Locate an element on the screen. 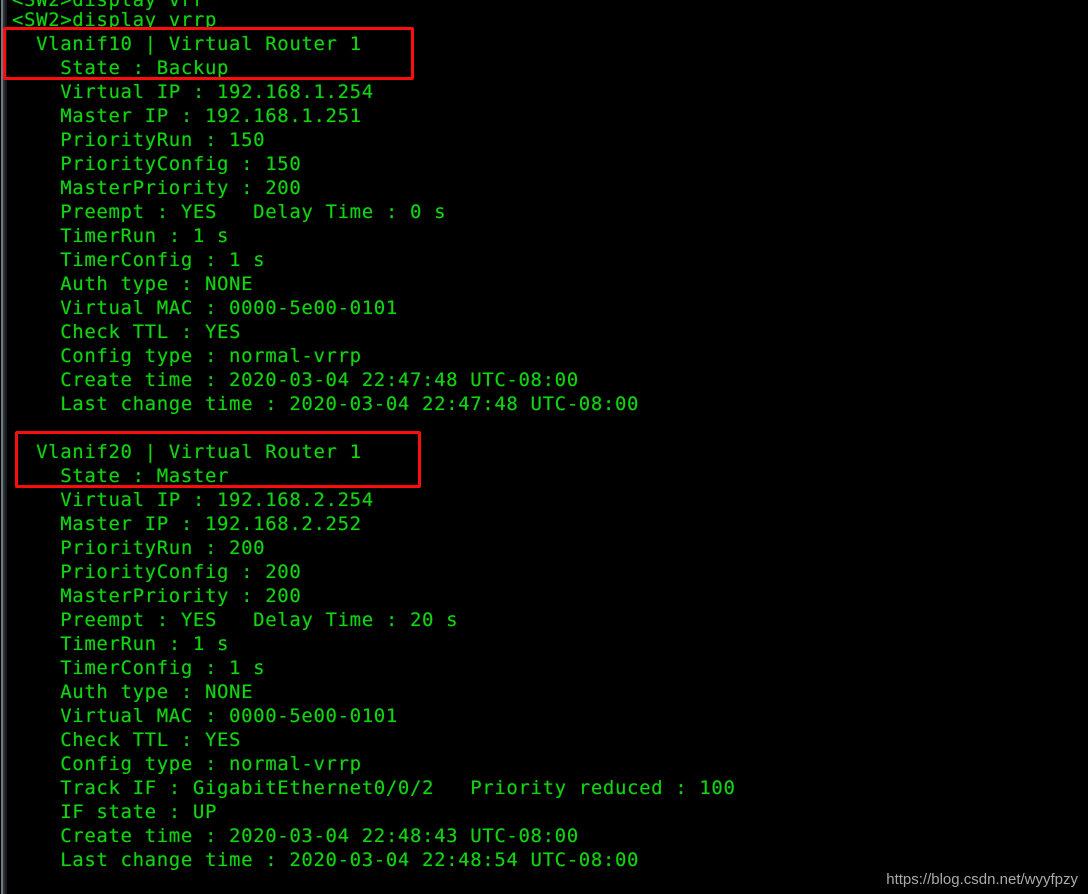  terminal-line: Vlanif10 | Virtual Router 1 is located at coordinates (187, 44).